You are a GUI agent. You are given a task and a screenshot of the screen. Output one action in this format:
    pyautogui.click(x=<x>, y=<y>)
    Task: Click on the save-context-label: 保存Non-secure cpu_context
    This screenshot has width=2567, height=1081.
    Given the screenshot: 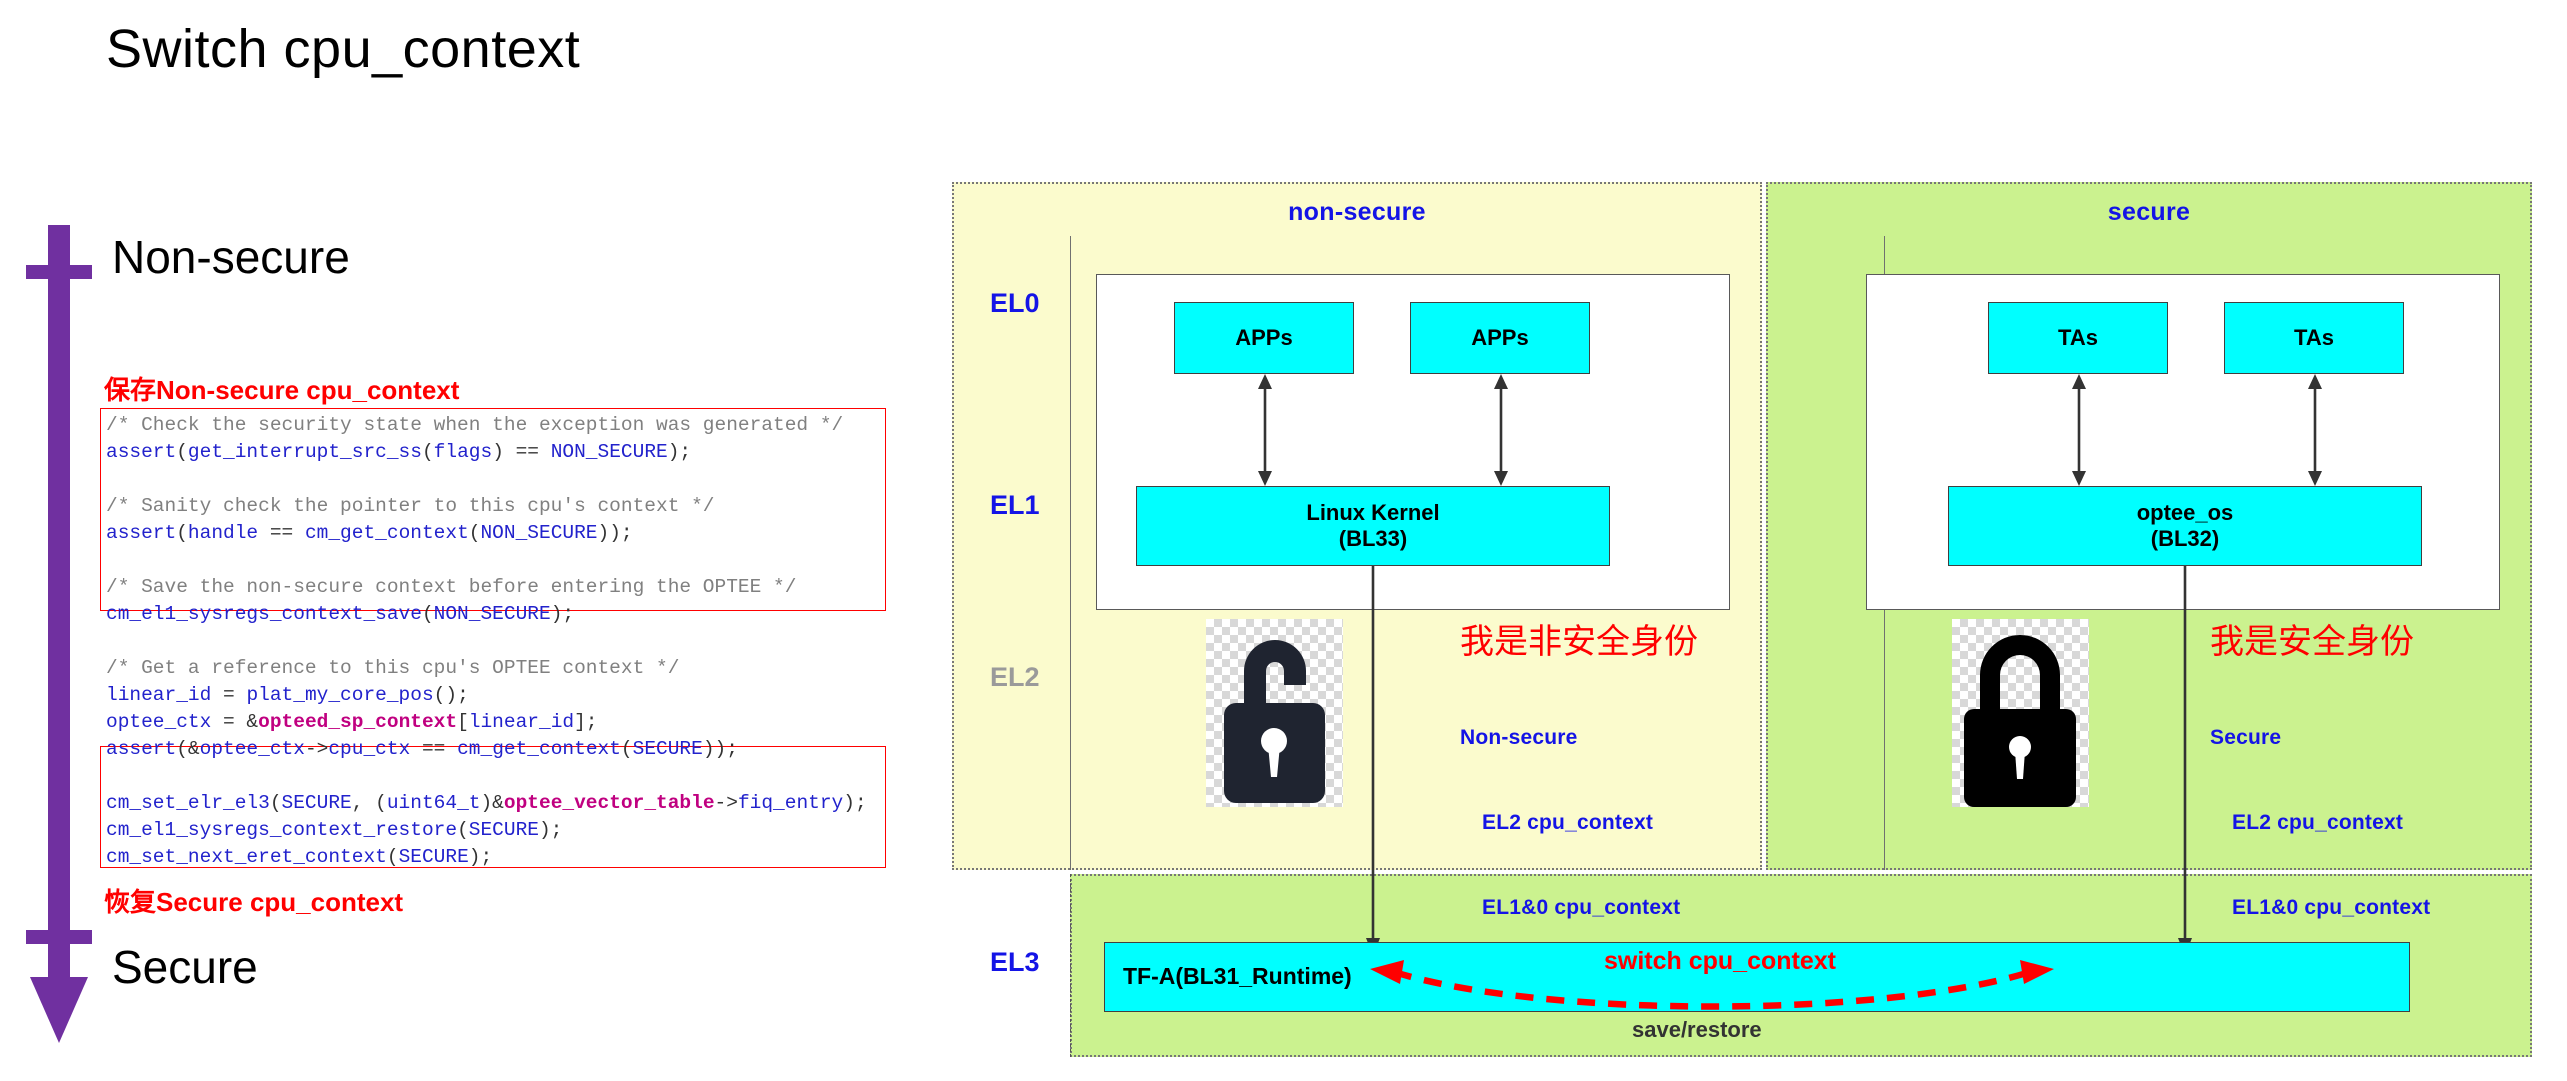 What is the action you would take?
    pyautogui.click(x=282, y=390)
    